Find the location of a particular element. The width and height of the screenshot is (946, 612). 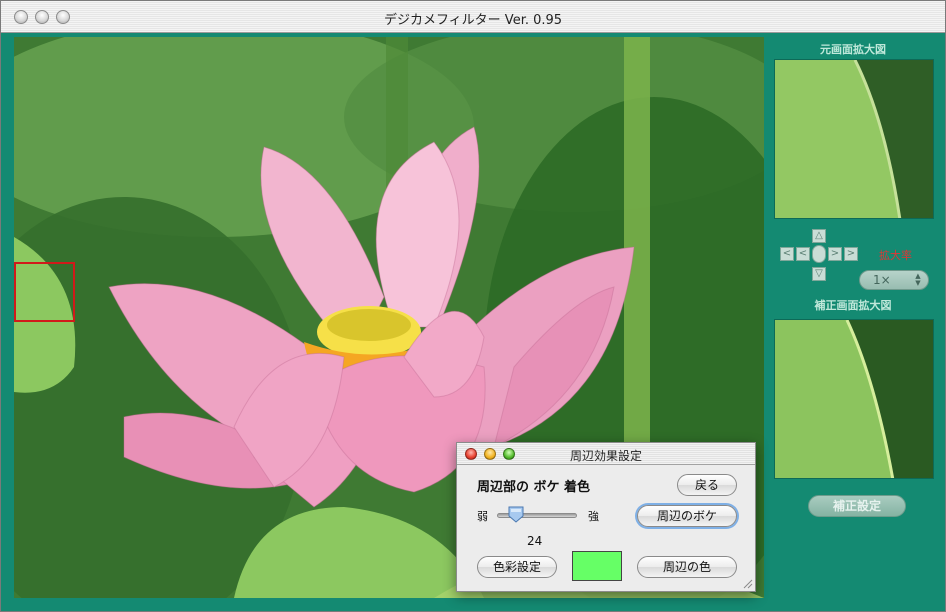

window-title: デジカメフィルター Ver. 0.95 is located at coordinates (473, 20).